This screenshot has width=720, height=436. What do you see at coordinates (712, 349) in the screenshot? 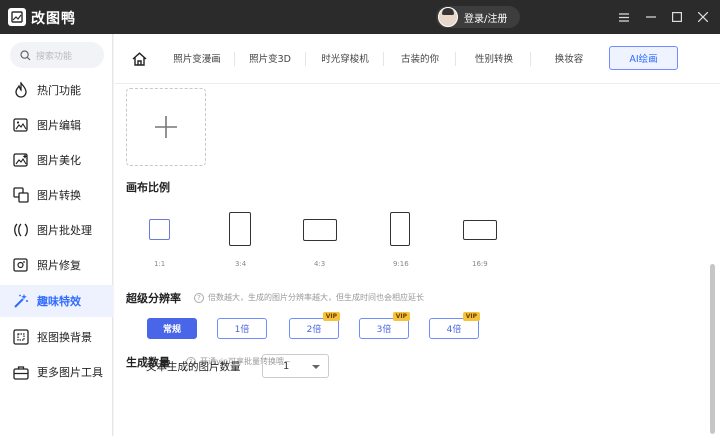
I see `scrollbar` at bounding box center [712, 349].